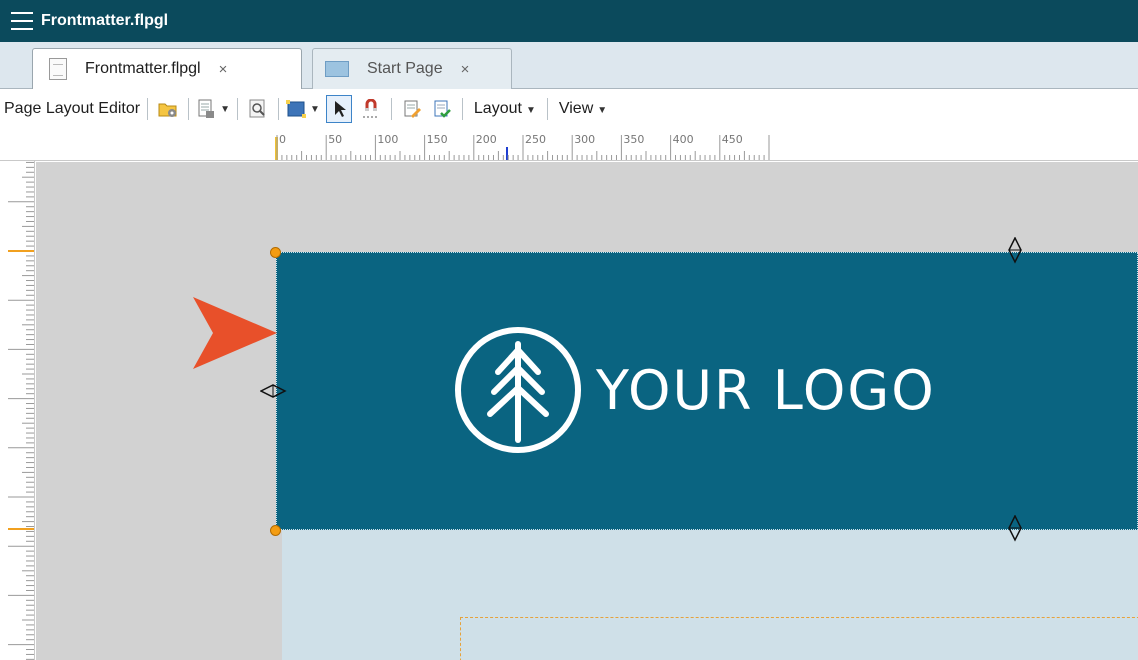 The image size is (1138, 660). Describe the element at coordinates (22, 21) in the screenshot. I see `menu-icon` at that location.